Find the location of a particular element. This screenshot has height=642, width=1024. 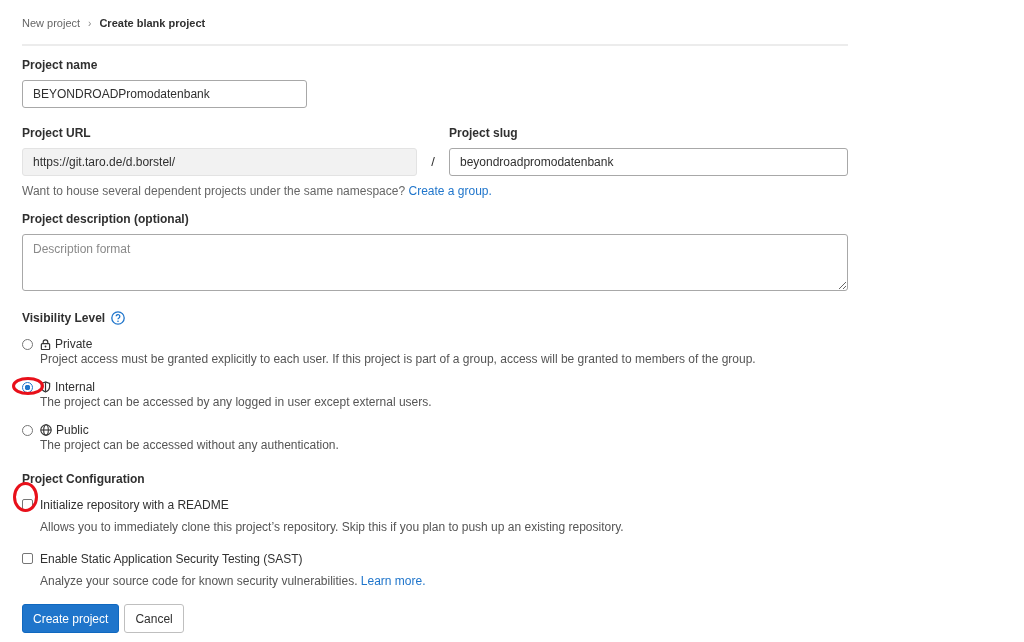

option-help-text: The project can be accessed without any authentication. is located at coordinates (190, 445).